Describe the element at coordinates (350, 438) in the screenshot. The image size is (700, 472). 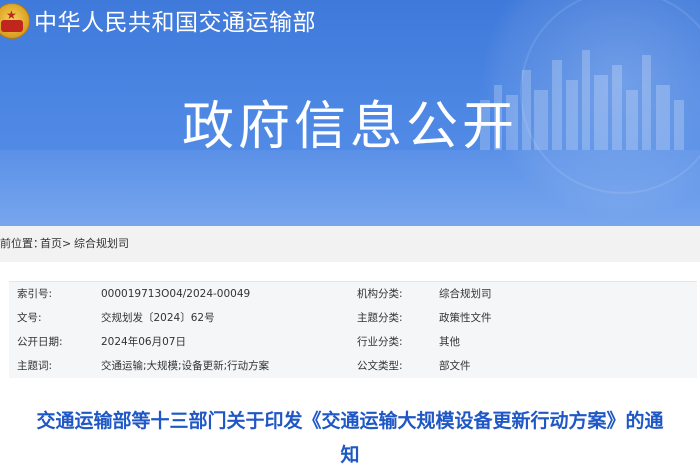
I see `document-title: 交通运输部等十三部门关于印发《交通运输大规模设备更新行动方案》的通 知` at that location.